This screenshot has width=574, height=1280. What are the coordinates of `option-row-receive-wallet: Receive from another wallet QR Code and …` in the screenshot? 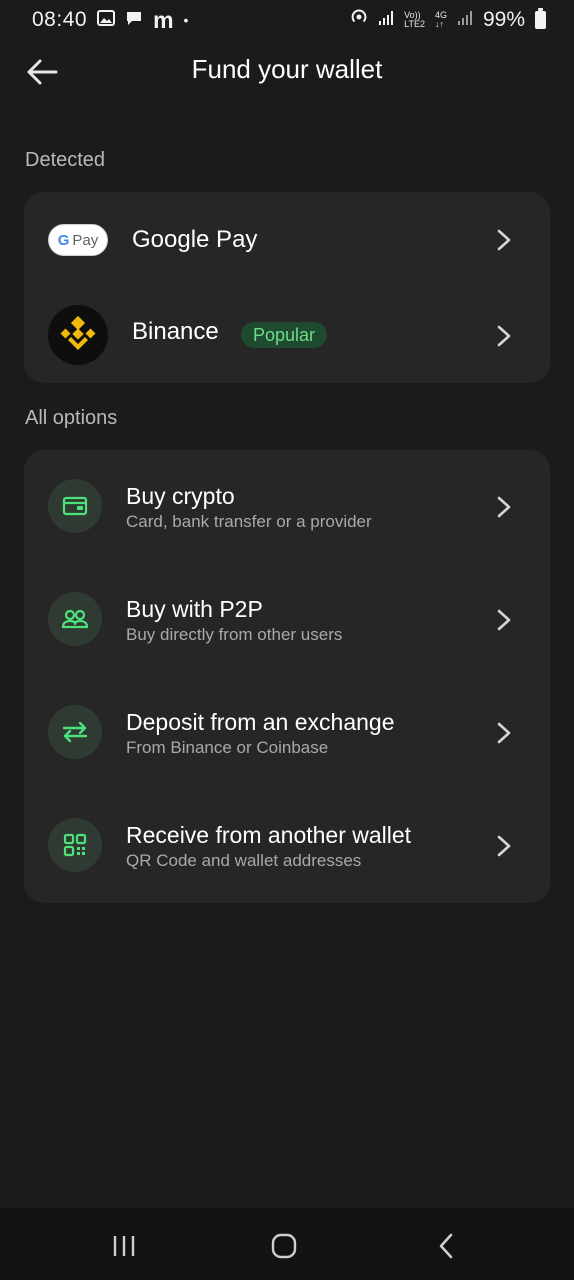 It's located at (287, 846).